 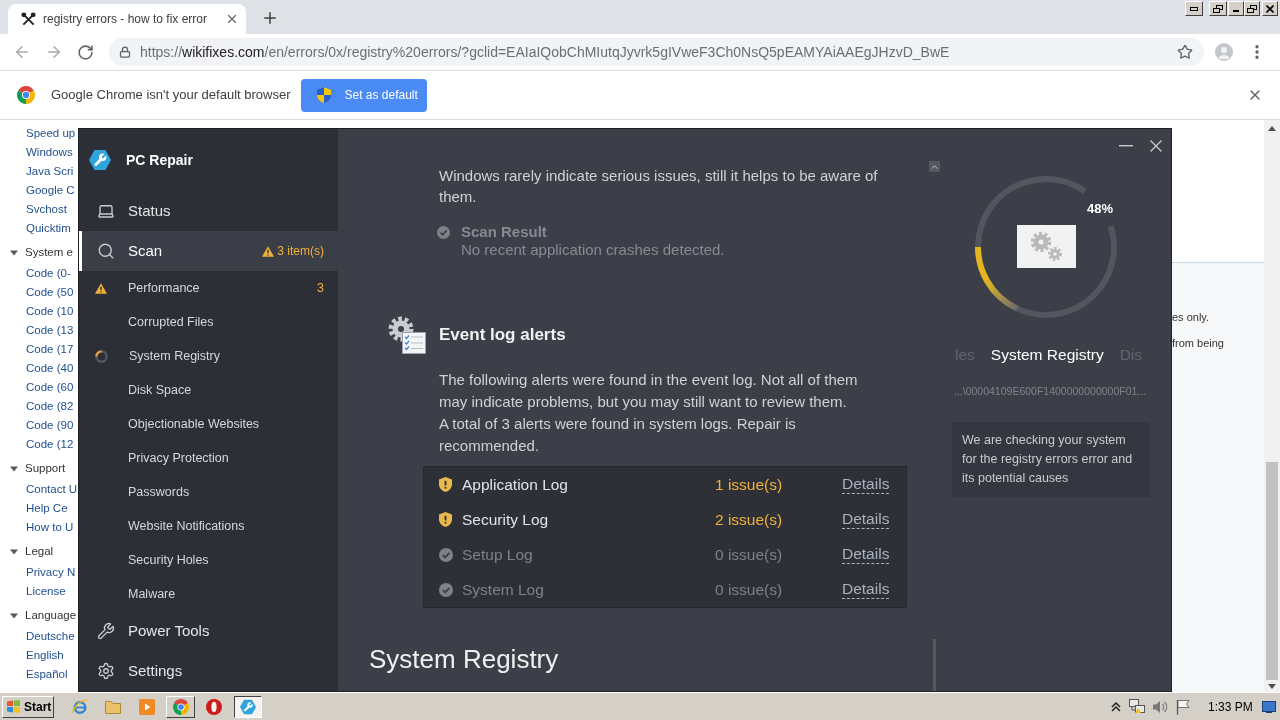 What do you see at coordinates (50, 171) in the screenshot?
I see `tree-link: Java Scri` at bounding box center [50, 171].